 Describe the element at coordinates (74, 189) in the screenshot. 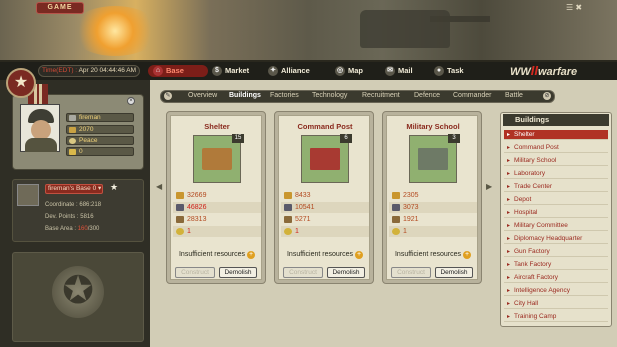

I see `base-selector: fireman's Base 0 ▾` at that location.